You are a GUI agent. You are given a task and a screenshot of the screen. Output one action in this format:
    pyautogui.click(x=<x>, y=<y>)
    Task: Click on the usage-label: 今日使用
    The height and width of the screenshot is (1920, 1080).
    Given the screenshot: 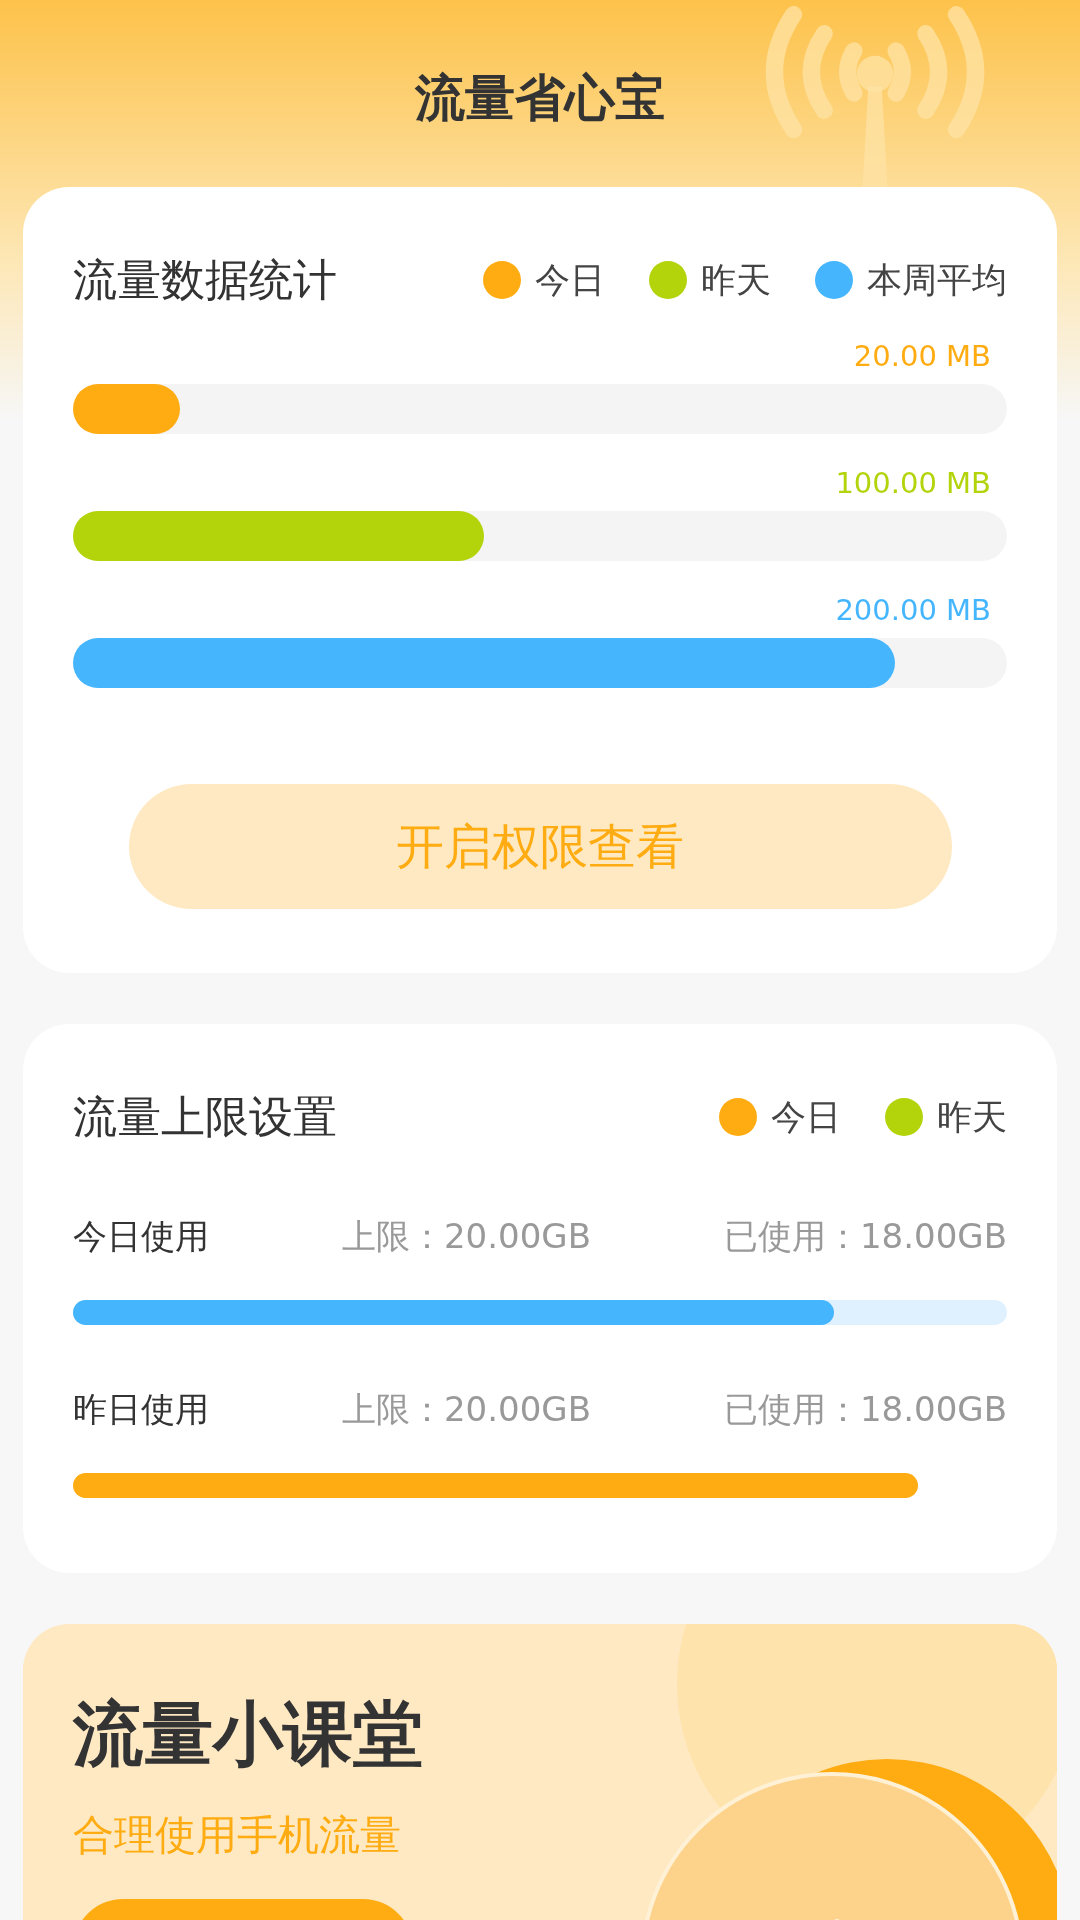 What is the action you would take?
    pyautogui.click(x=141, y=1236)
    